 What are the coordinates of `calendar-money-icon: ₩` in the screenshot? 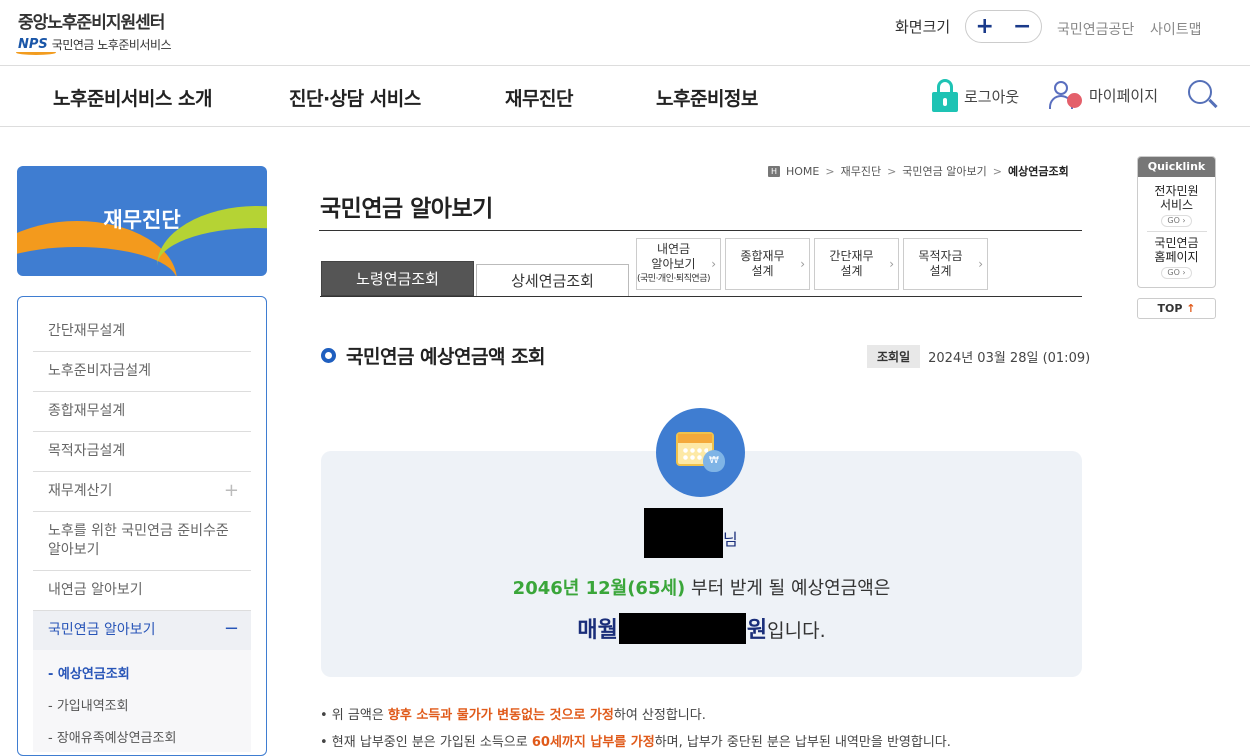 It's located at (700, 452).